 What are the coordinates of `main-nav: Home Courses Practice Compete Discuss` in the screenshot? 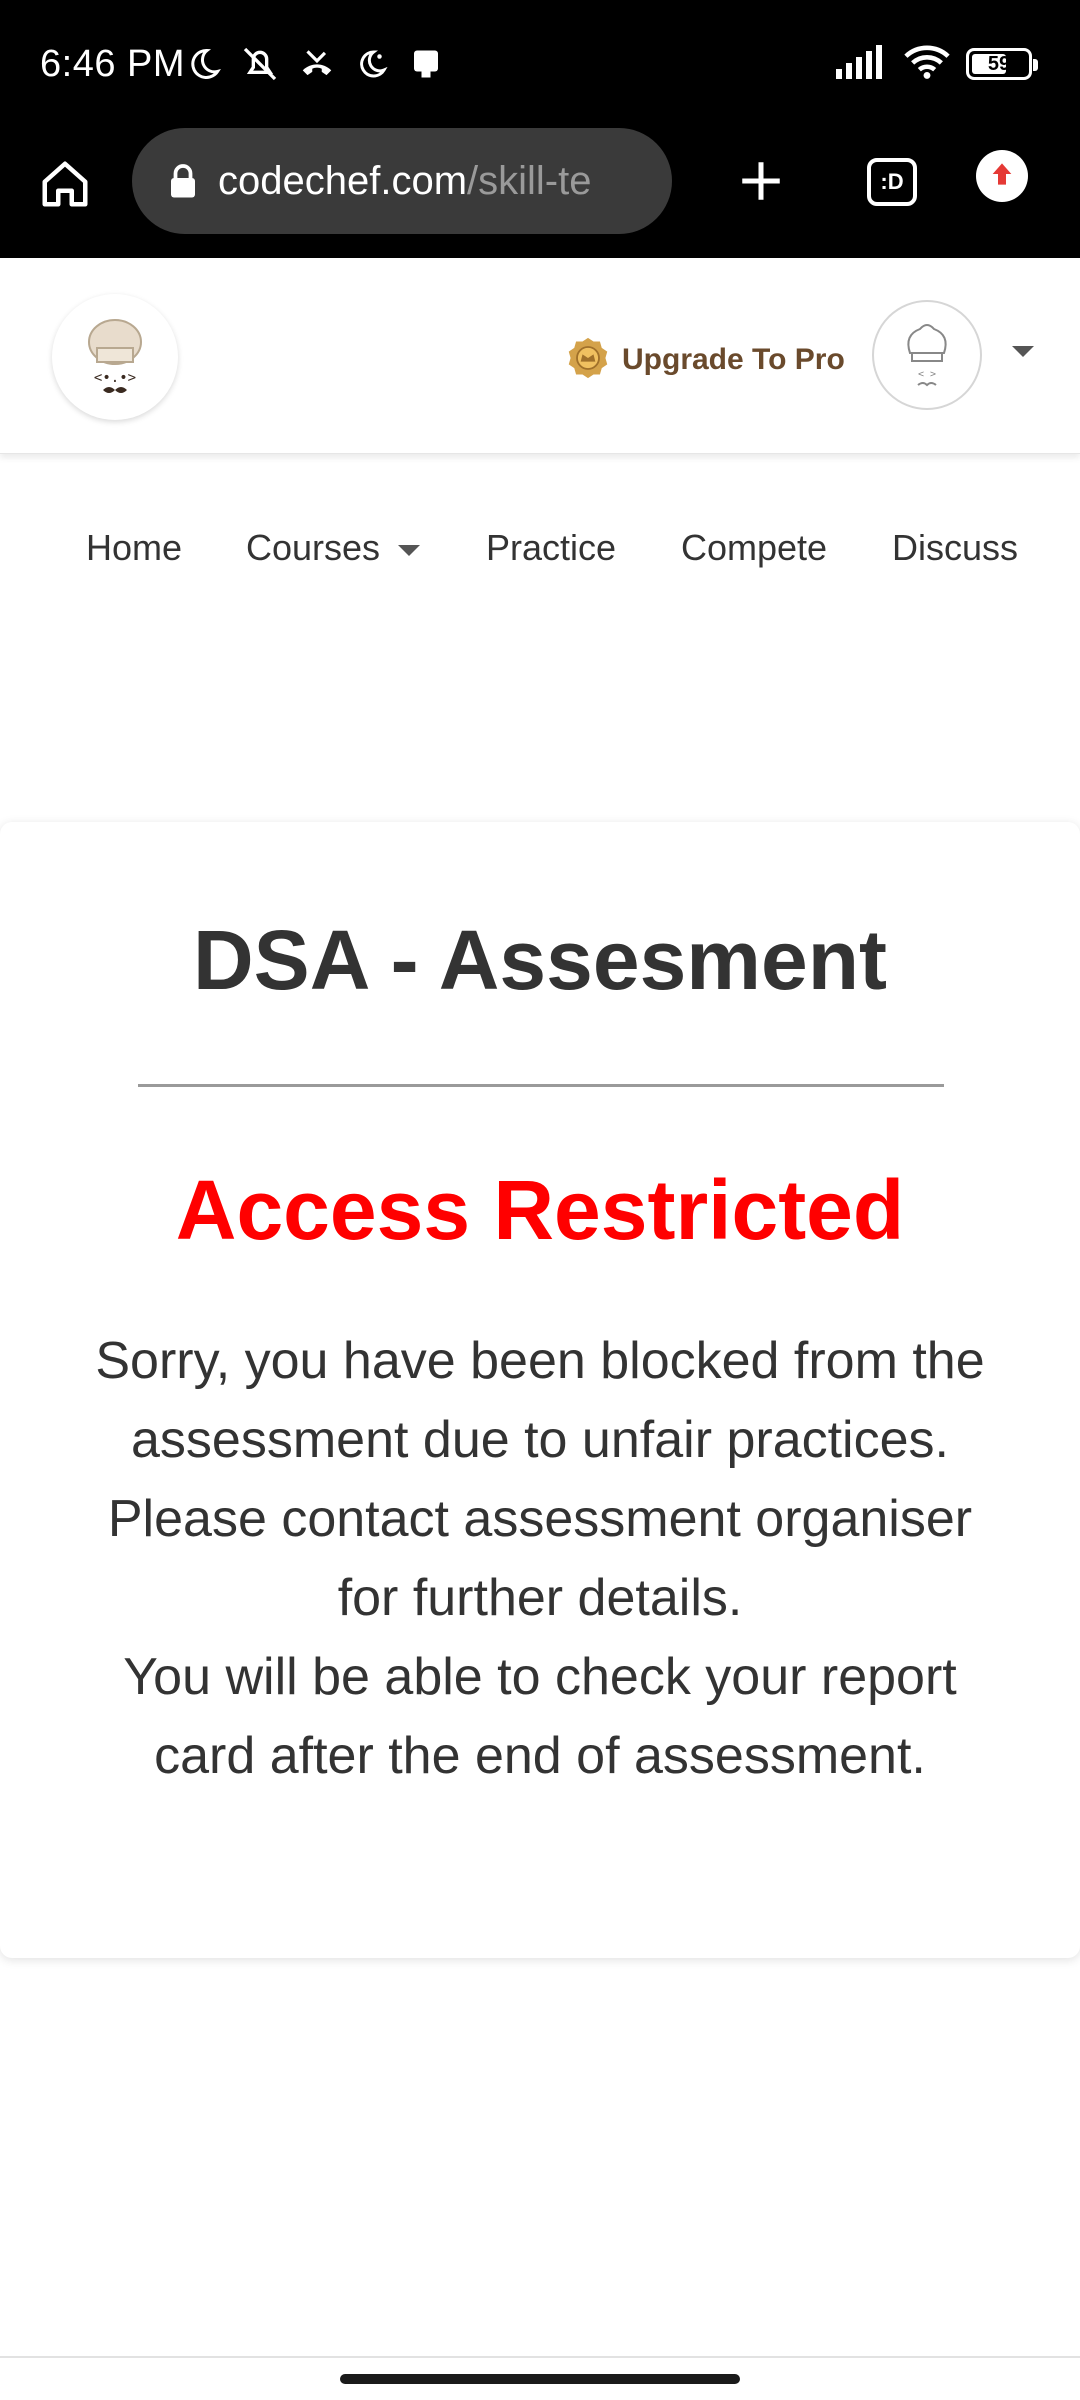 It's located at (540, 548).